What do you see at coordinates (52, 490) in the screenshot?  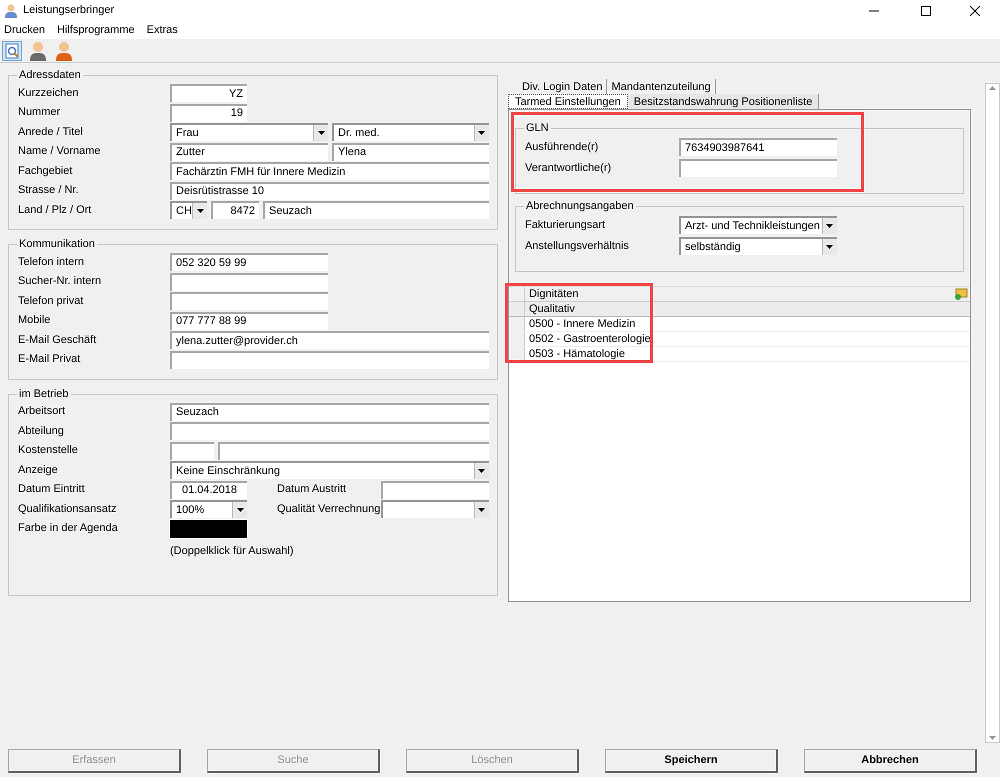 I see `field-label: Datum Eintritt` at bounding box center [52, 490].